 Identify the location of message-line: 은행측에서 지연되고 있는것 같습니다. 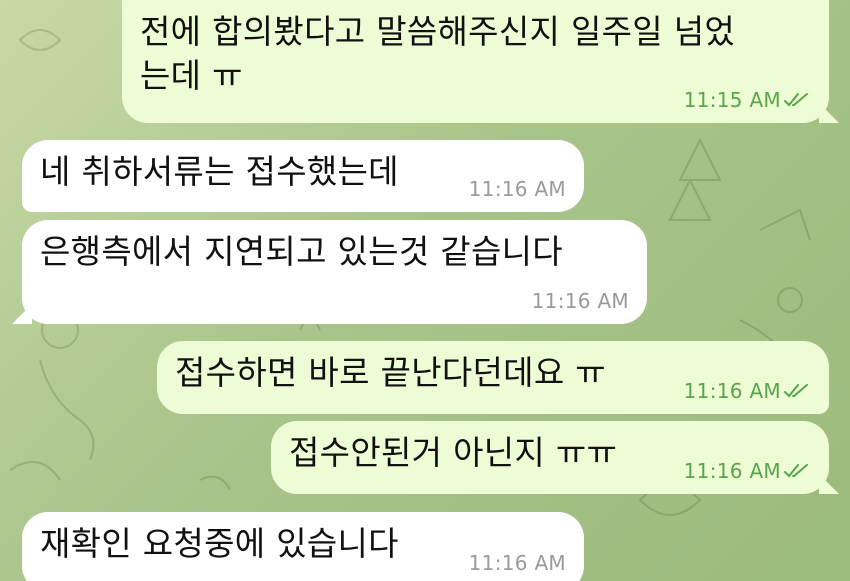
(301, 251).